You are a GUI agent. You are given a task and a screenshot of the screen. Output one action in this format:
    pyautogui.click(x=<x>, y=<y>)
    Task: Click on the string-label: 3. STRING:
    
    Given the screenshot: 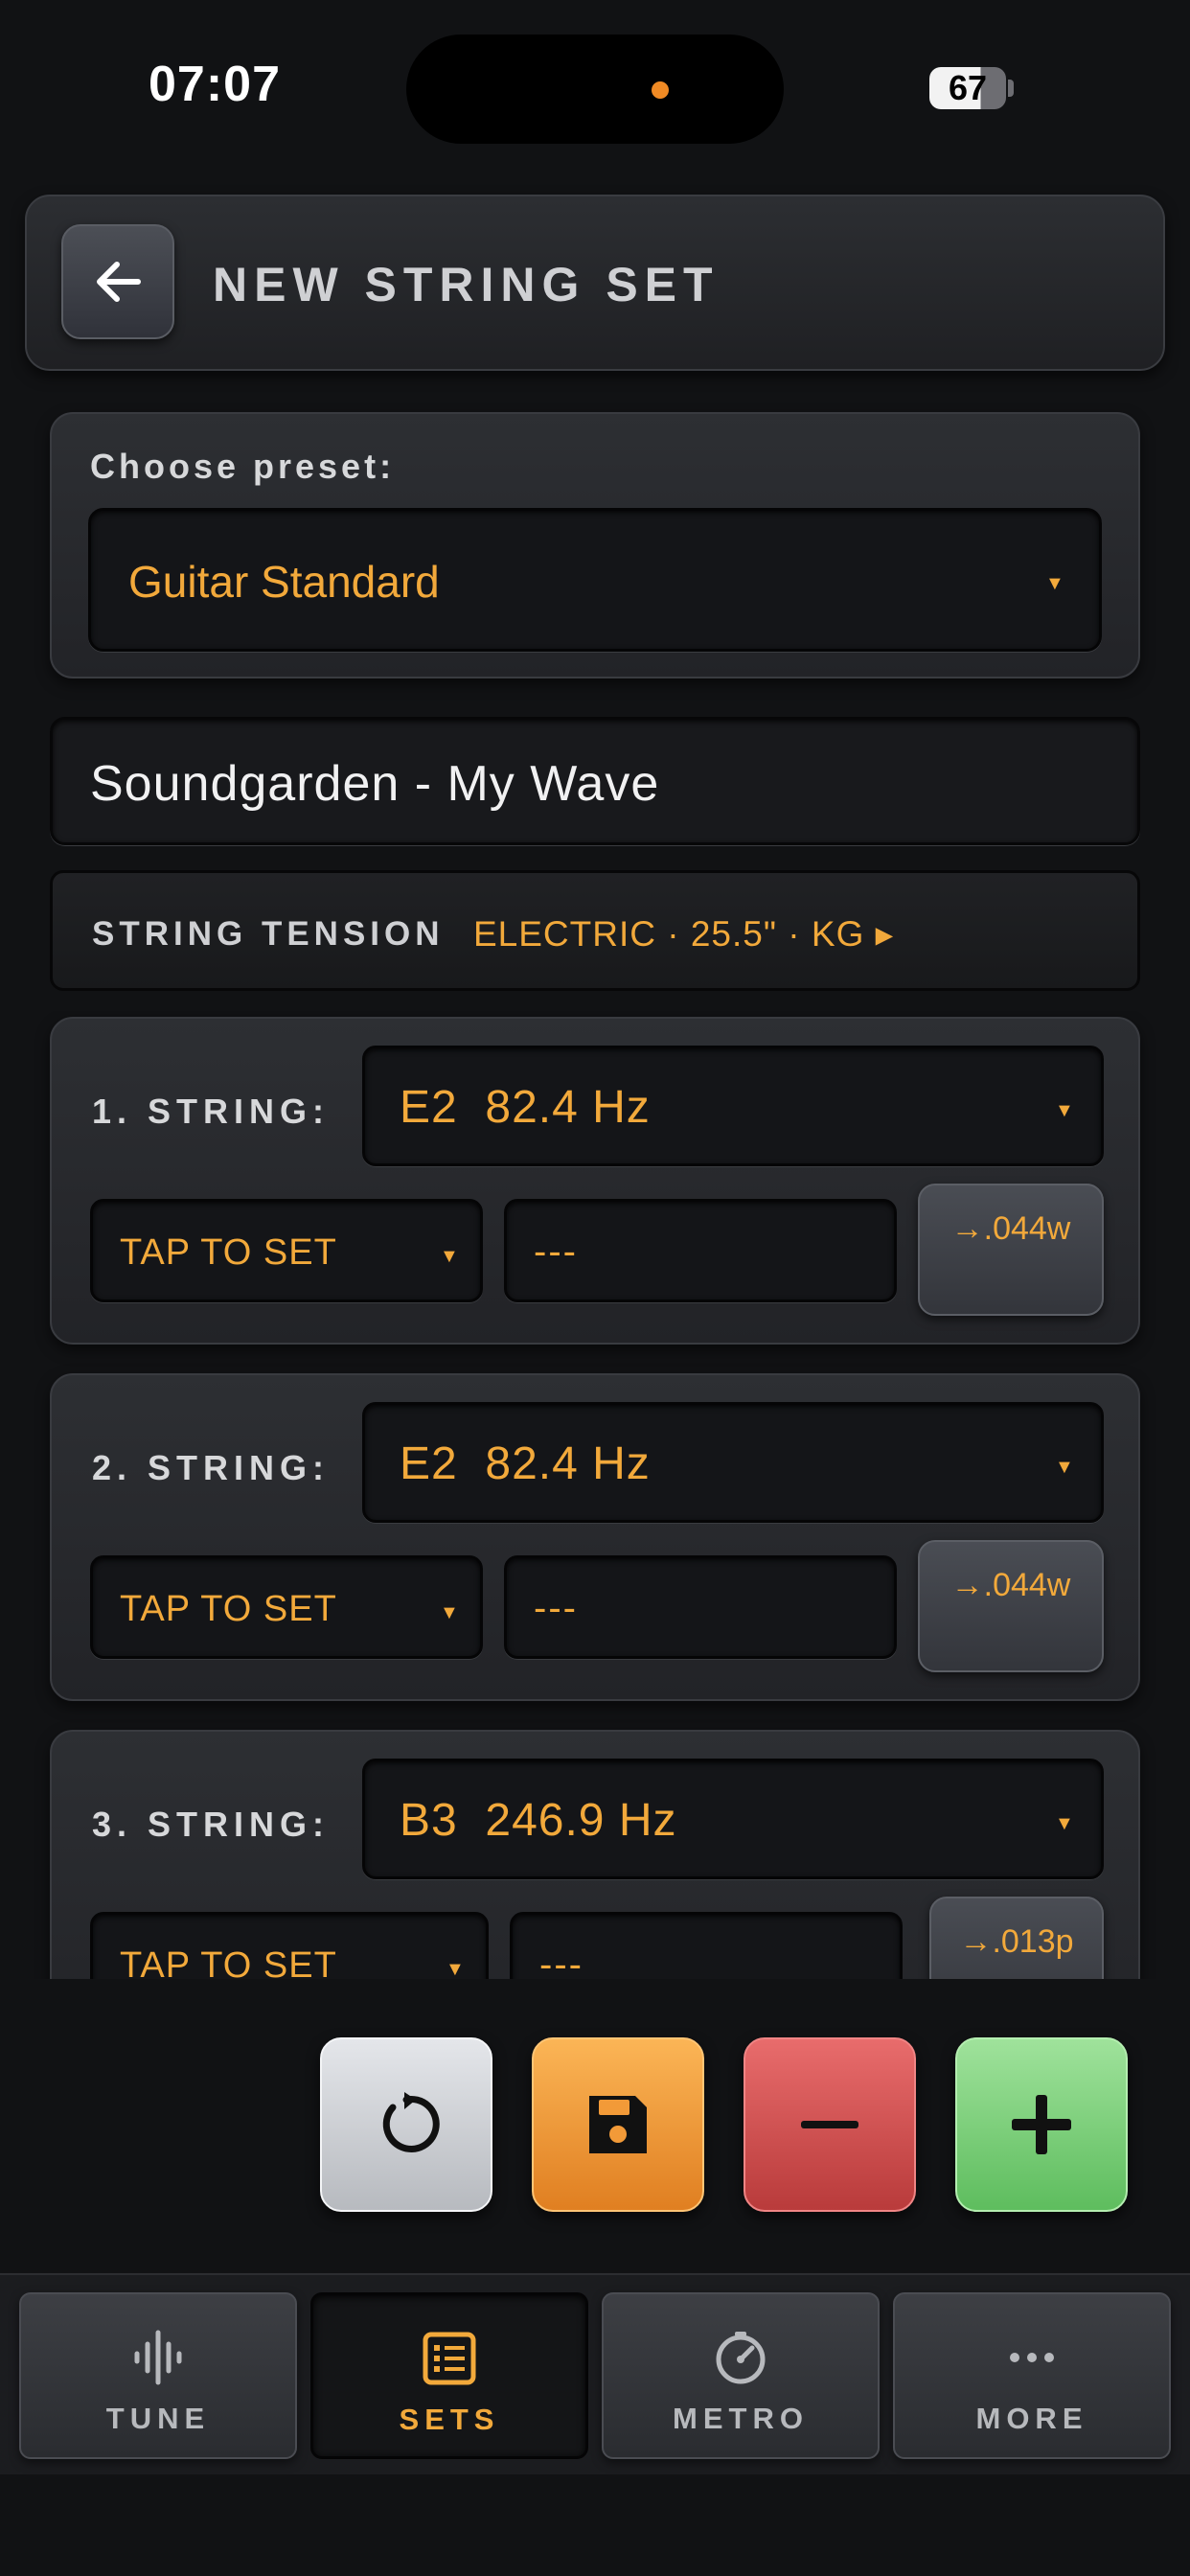 What is the action you would take?
    pyautogui.click(x=212, y=1824)
    